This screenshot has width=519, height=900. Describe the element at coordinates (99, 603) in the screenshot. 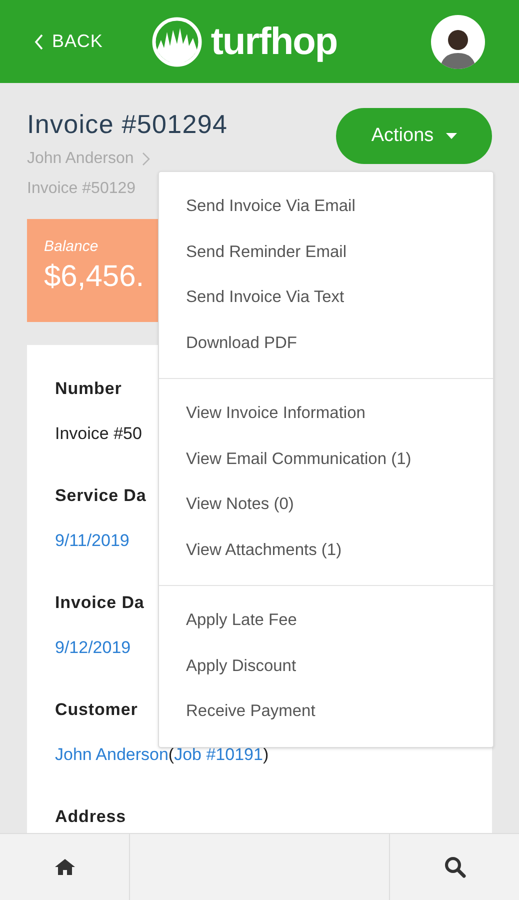

I see `field-label: Invoice Da` at that location.